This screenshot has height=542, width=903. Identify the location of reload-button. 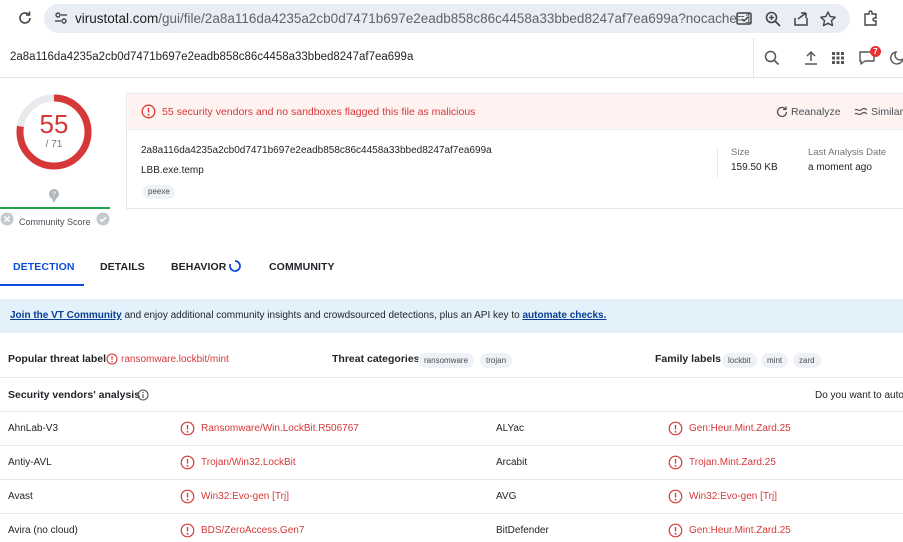
(25, 18).